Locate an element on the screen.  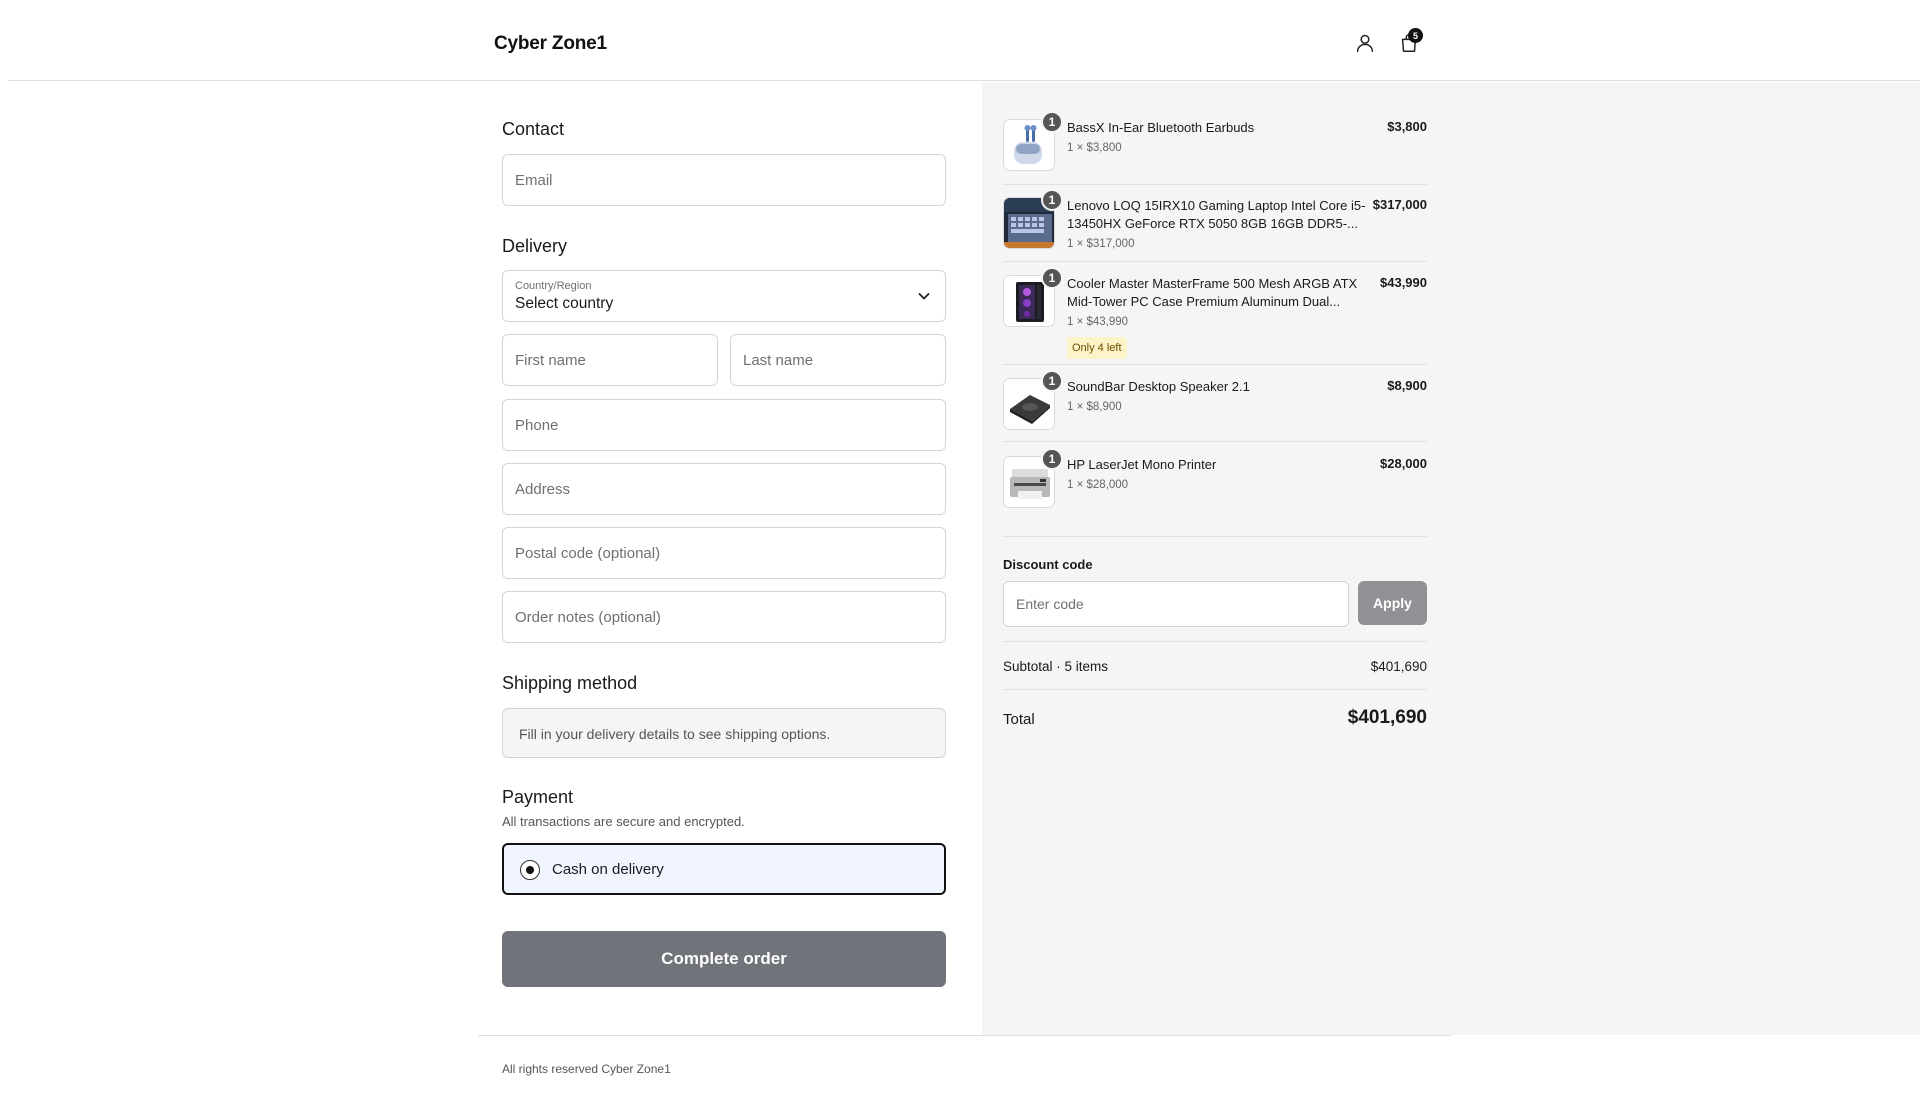
subtotal-value: $401,690 is located at coordinates (1398, 666).